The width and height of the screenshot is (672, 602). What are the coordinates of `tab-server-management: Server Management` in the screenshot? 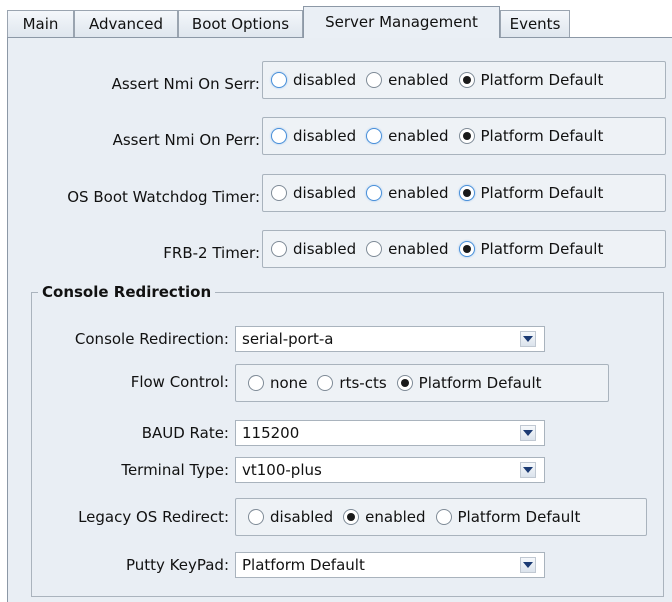 It's located at (401, 22).